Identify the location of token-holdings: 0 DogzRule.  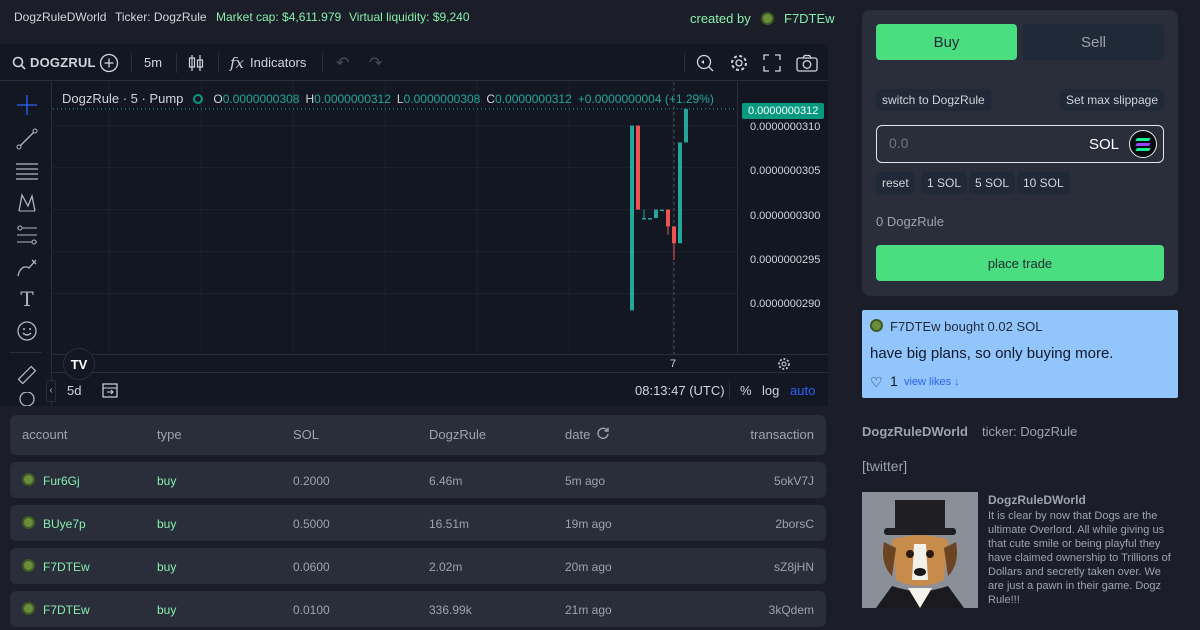
(910, 221).